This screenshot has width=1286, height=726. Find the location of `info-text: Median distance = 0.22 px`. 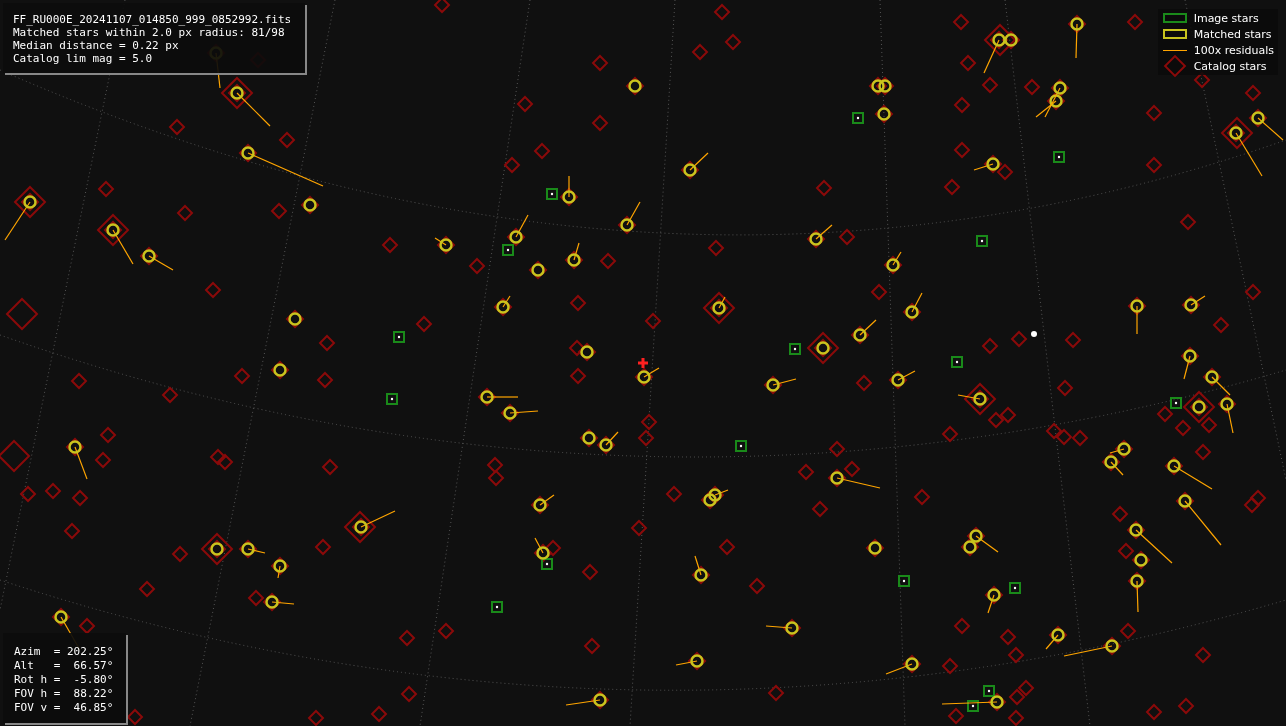

info-text: Median distance = 0.22 px is located at coordinates (96, 45).